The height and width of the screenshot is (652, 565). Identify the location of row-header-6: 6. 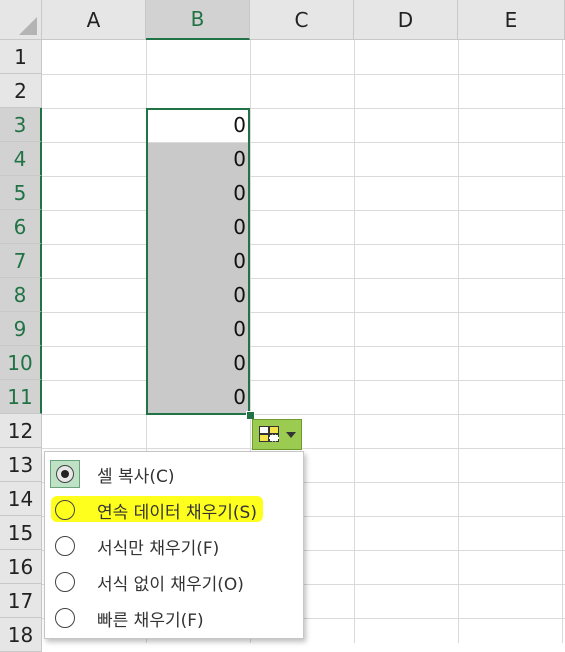
(21, 227).